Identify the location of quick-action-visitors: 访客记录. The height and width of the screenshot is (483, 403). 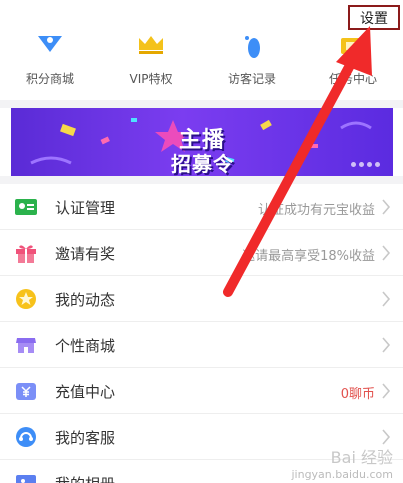
(252, 60).